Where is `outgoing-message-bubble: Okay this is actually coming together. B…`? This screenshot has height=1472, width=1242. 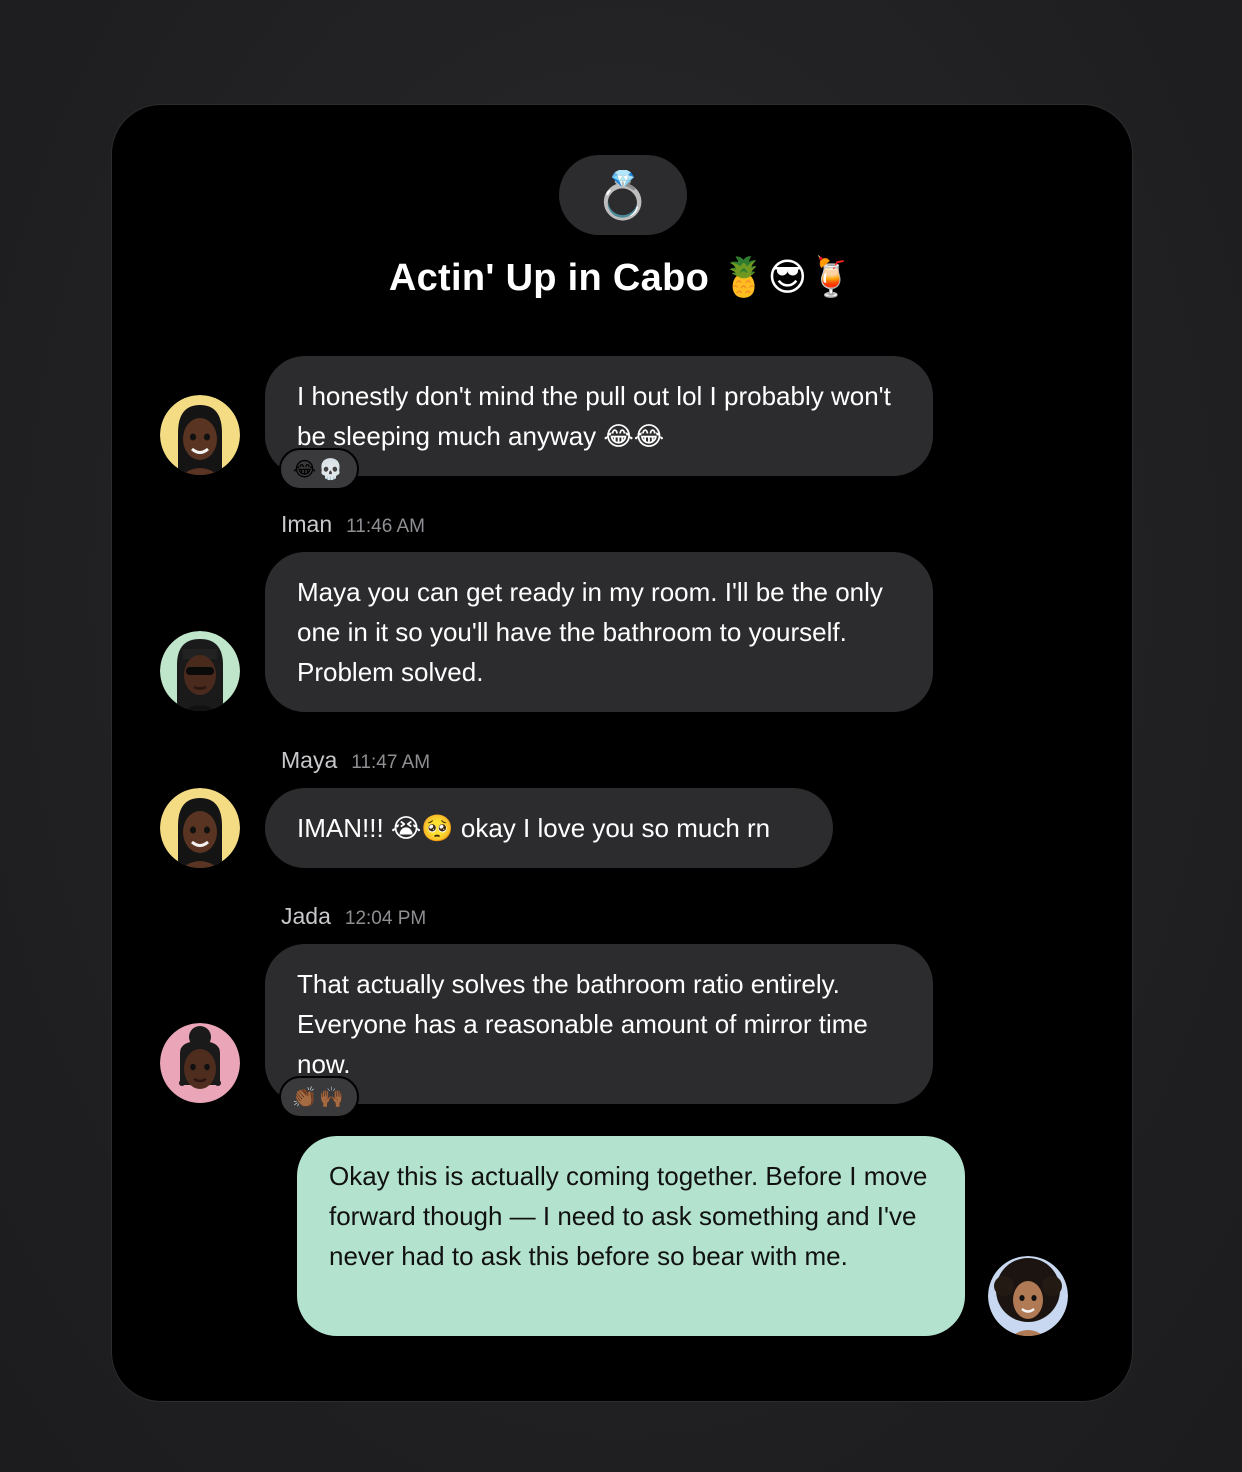 outgoing-message-bubble: Okay this is actually coming together. B… is located at coordinates (631, 1236).